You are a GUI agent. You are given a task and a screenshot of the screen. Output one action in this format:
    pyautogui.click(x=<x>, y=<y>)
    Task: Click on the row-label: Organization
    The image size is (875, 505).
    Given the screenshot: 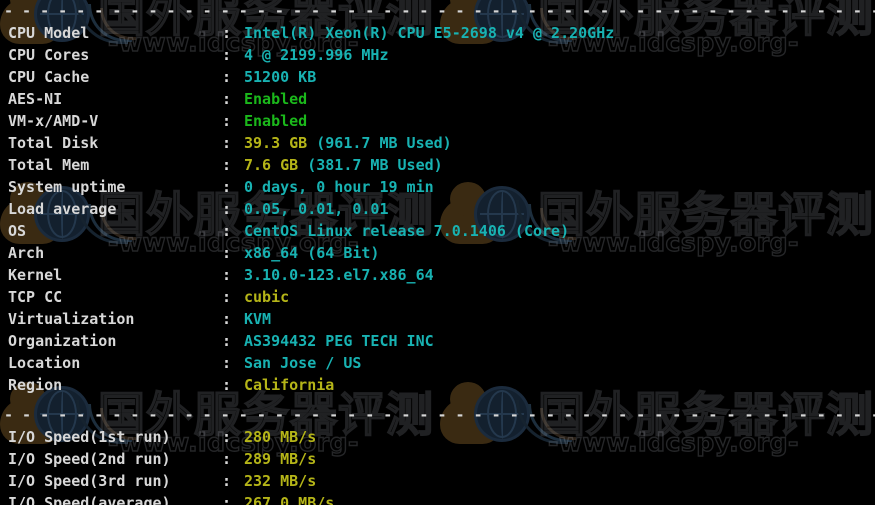 What is the action you would take?
    pyautogui.click(x=62, y=341)
    